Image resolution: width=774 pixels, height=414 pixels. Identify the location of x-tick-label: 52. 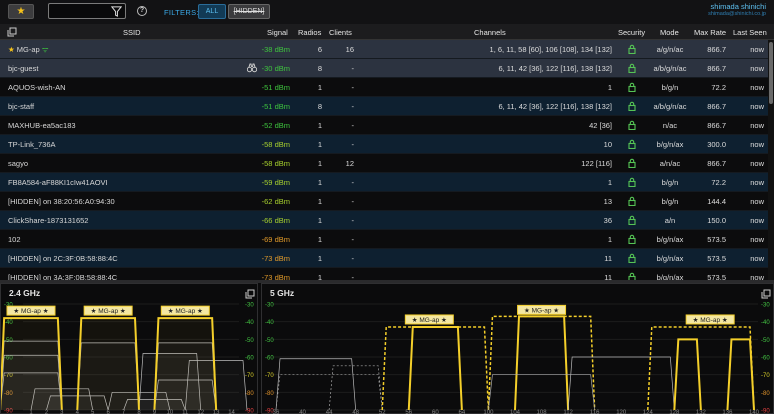
(382, 412).